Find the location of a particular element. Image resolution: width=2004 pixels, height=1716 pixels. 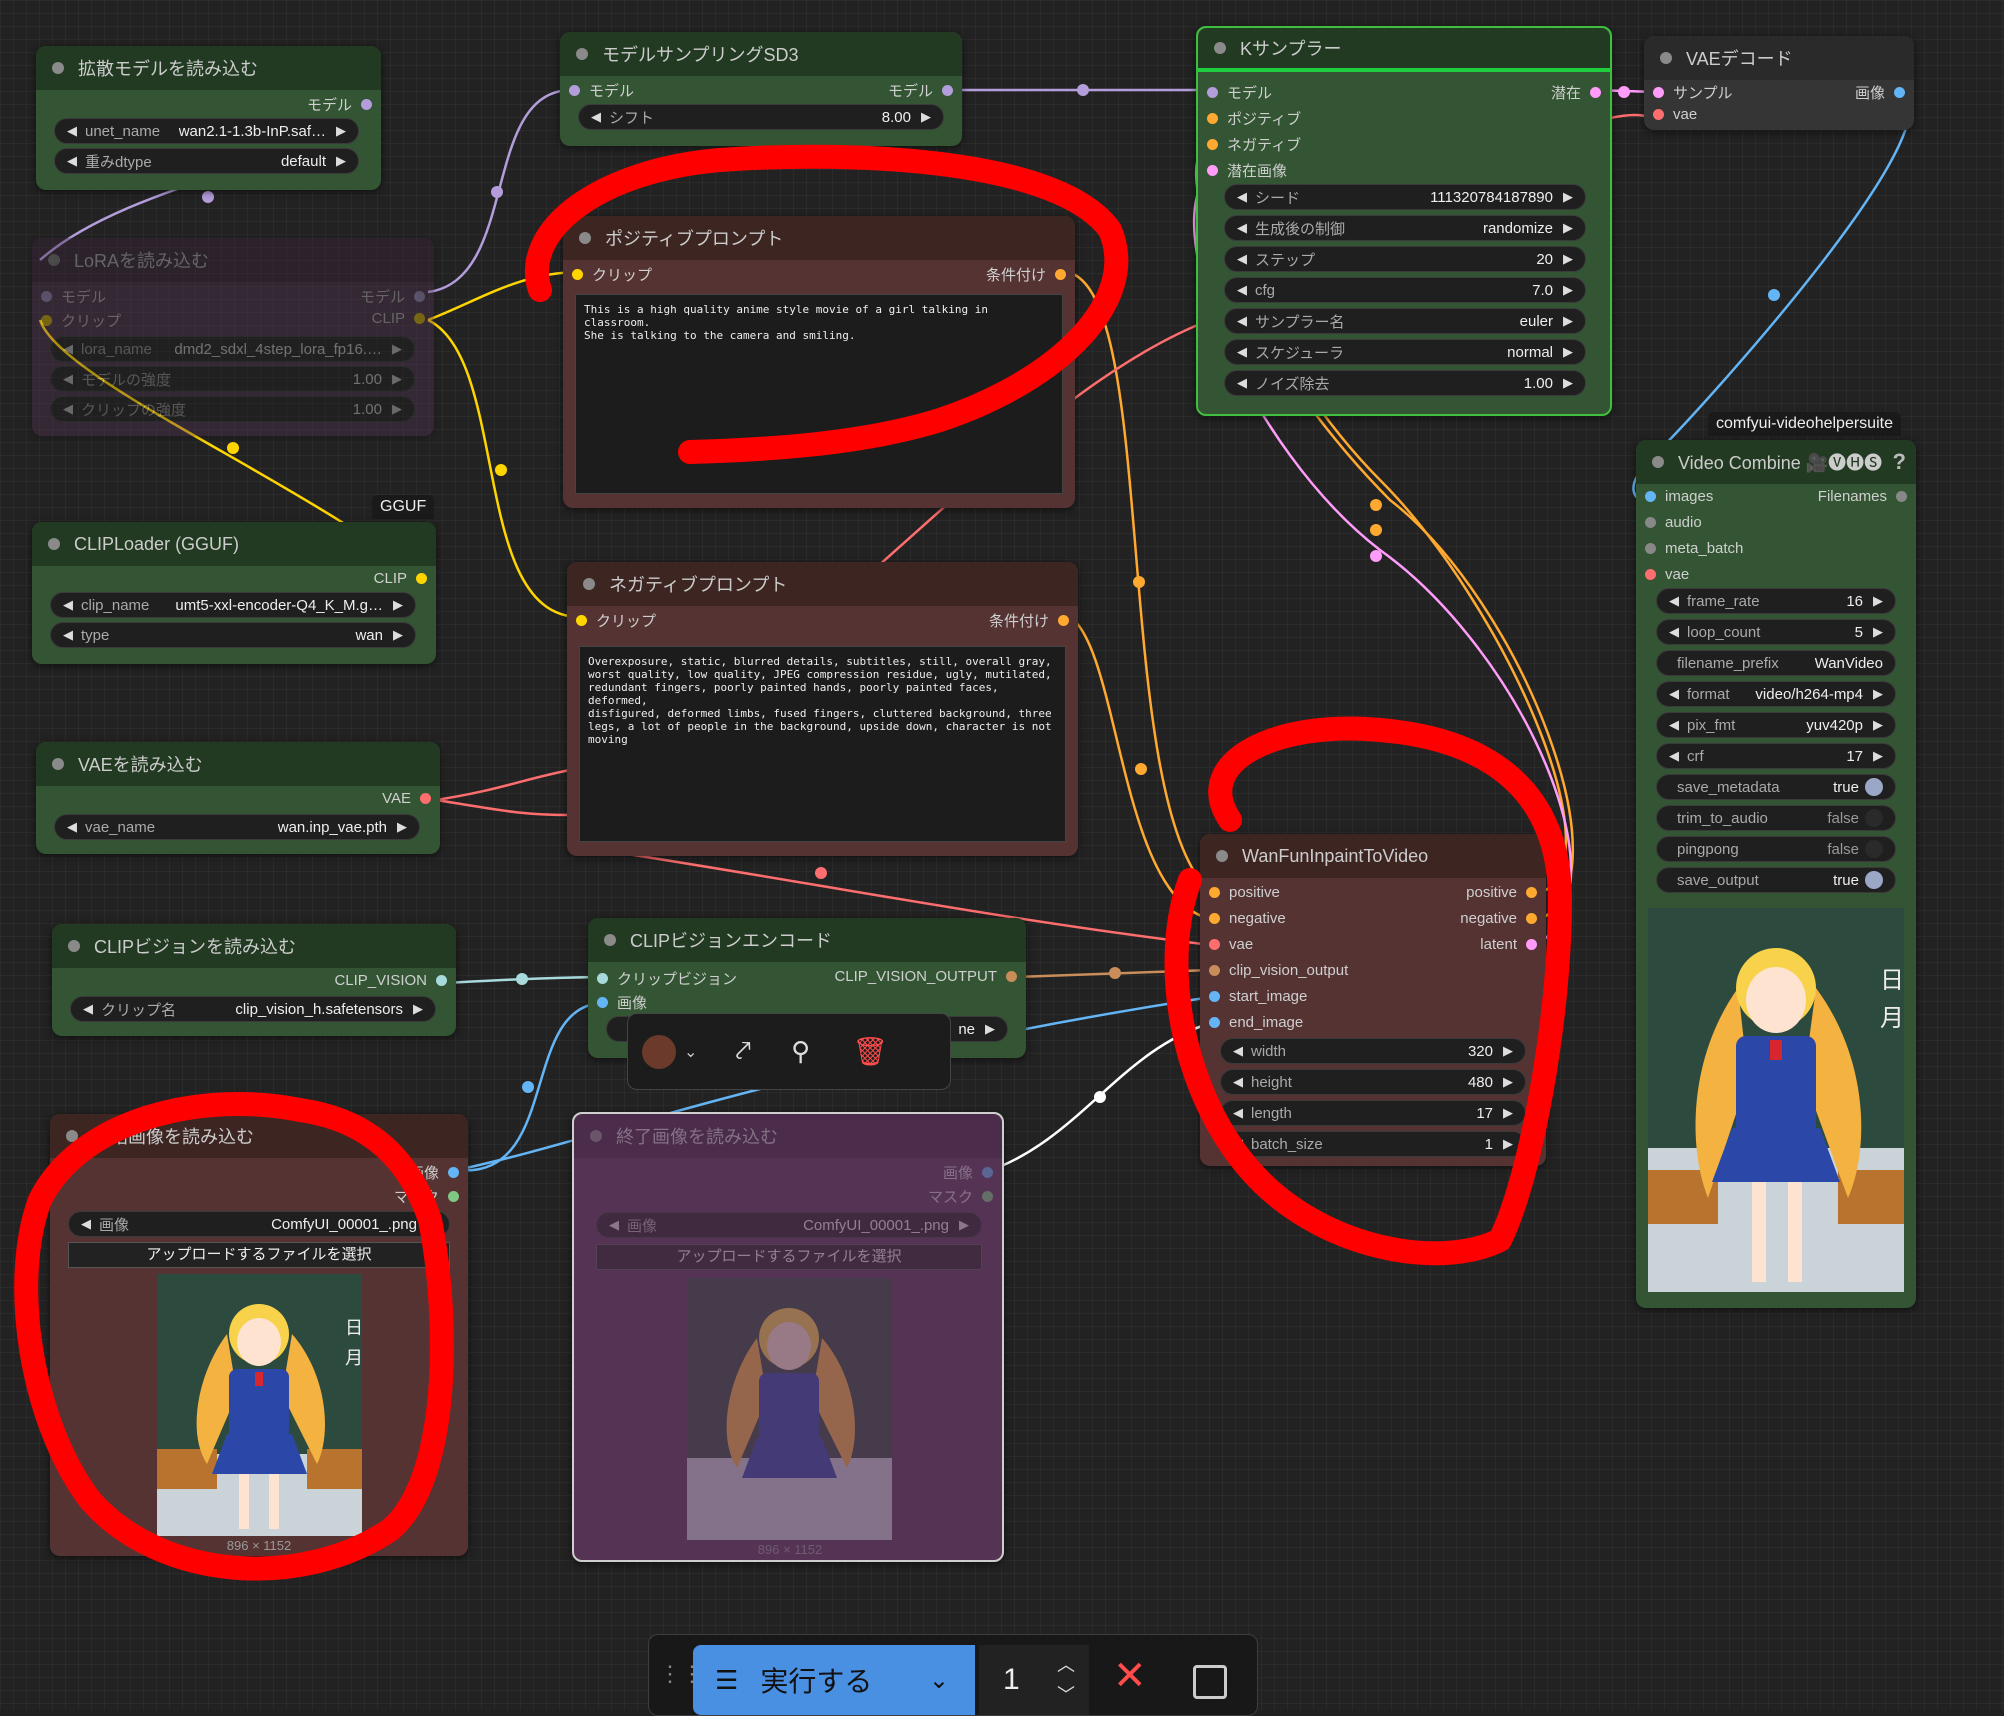

upload-file-button: アップロードするファイルを選択 is located at coordinates (789, 1257).